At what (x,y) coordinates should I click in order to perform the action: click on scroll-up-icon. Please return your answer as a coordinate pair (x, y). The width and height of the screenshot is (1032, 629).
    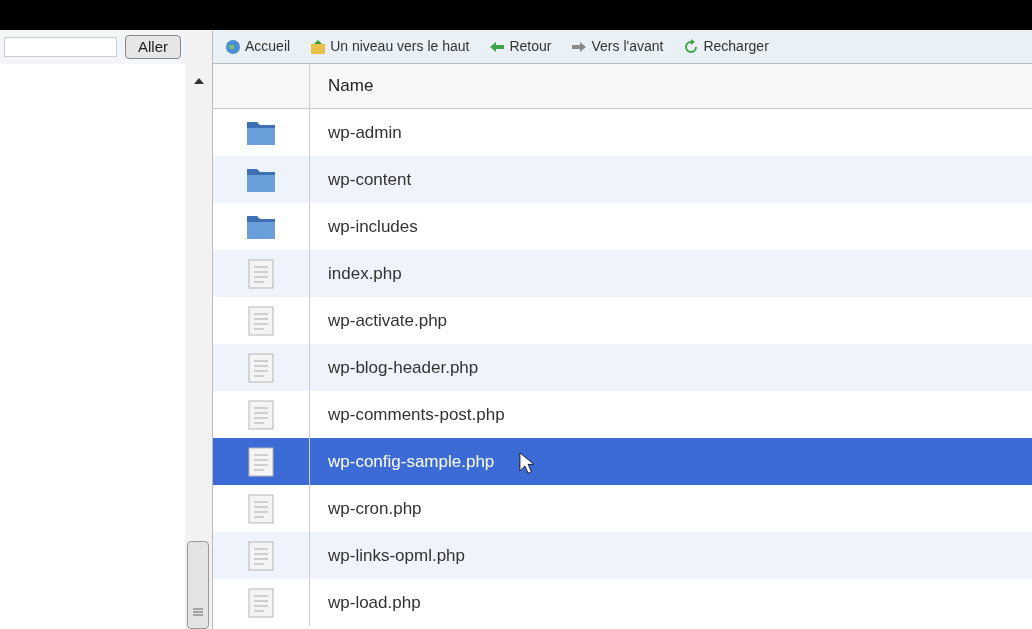
    Looking at the image, I should click on (198, 81).